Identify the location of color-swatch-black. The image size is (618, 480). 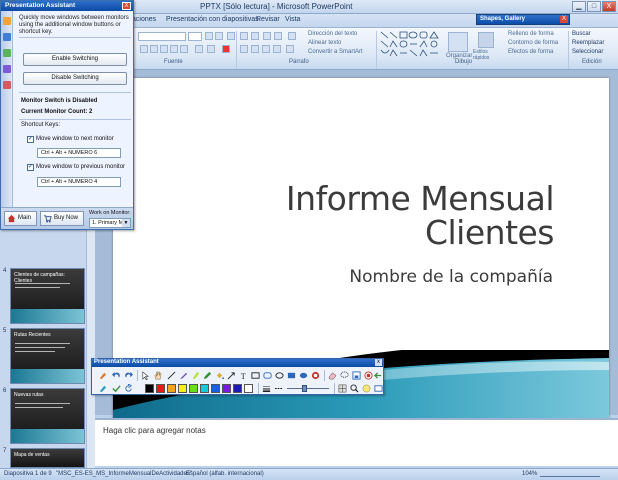
(149, 388).